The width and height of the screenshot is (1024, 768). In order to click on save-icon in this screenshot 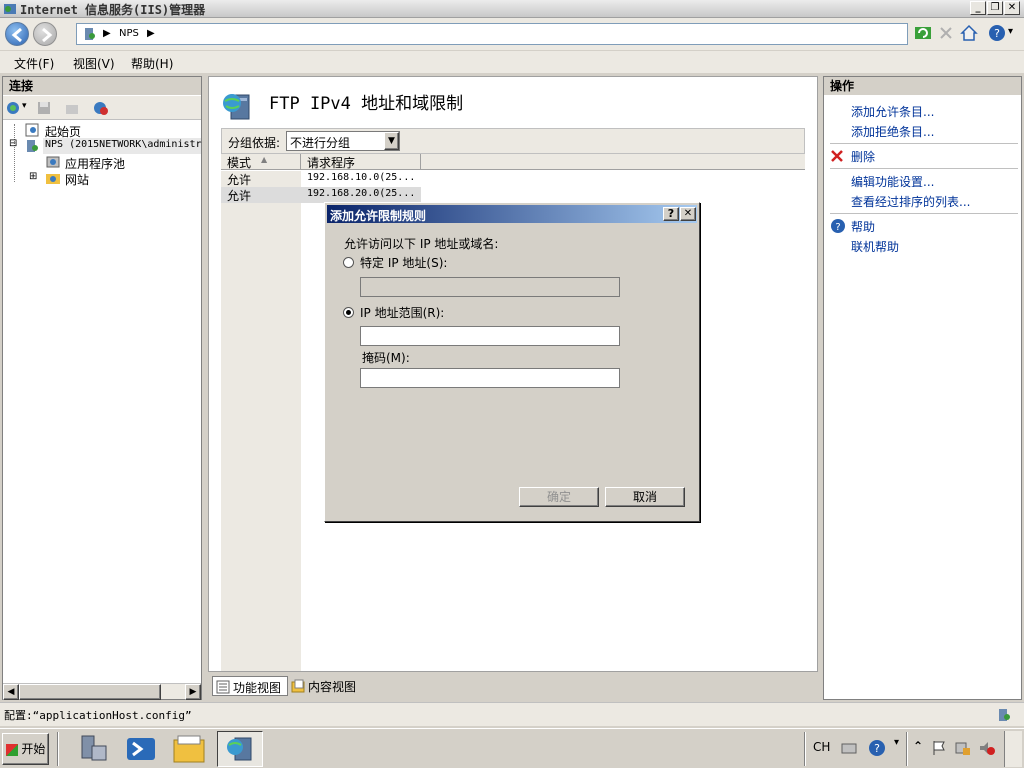, I will do `click(44, 108)`.